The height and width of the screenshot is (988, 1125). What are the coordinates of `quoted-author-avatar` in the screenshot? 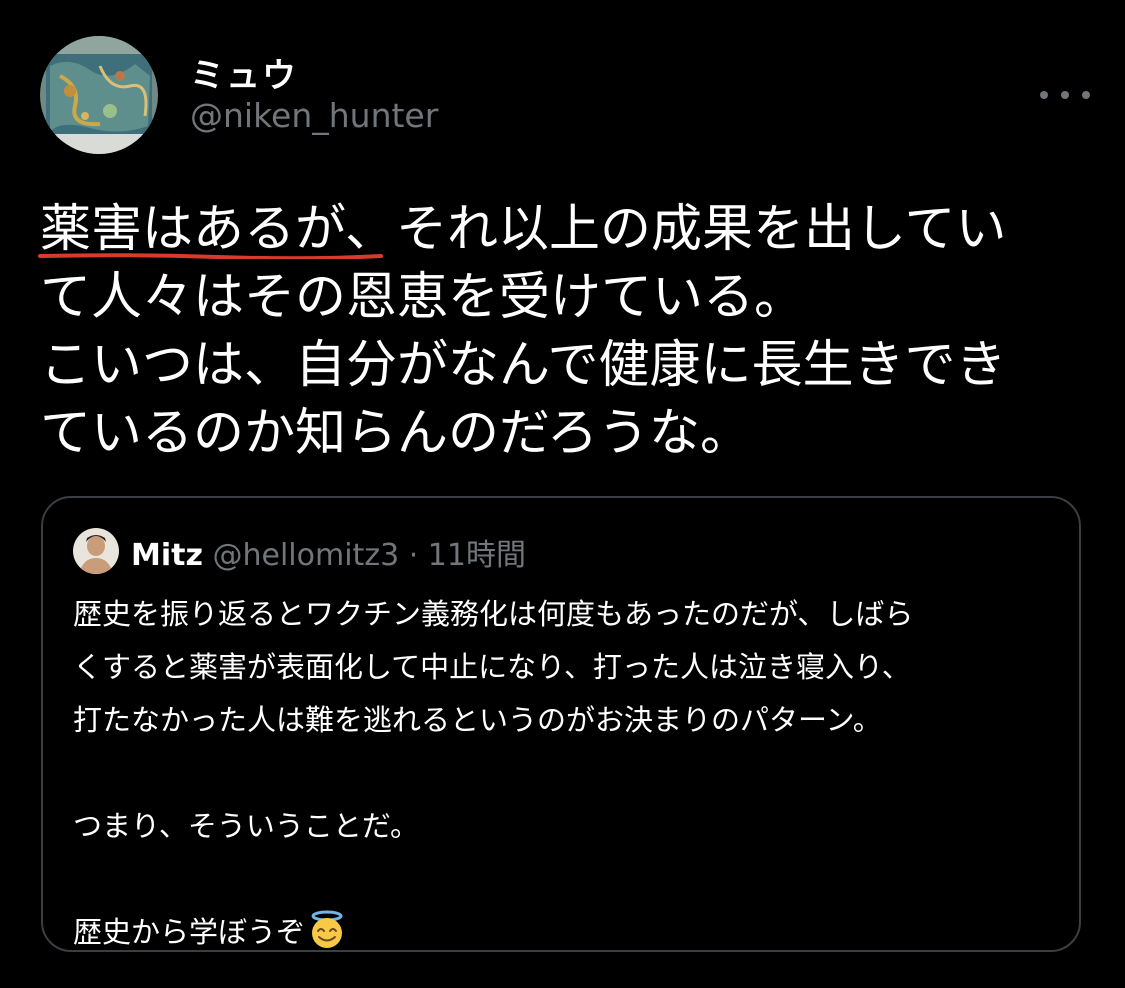 It's located at (96, 551).